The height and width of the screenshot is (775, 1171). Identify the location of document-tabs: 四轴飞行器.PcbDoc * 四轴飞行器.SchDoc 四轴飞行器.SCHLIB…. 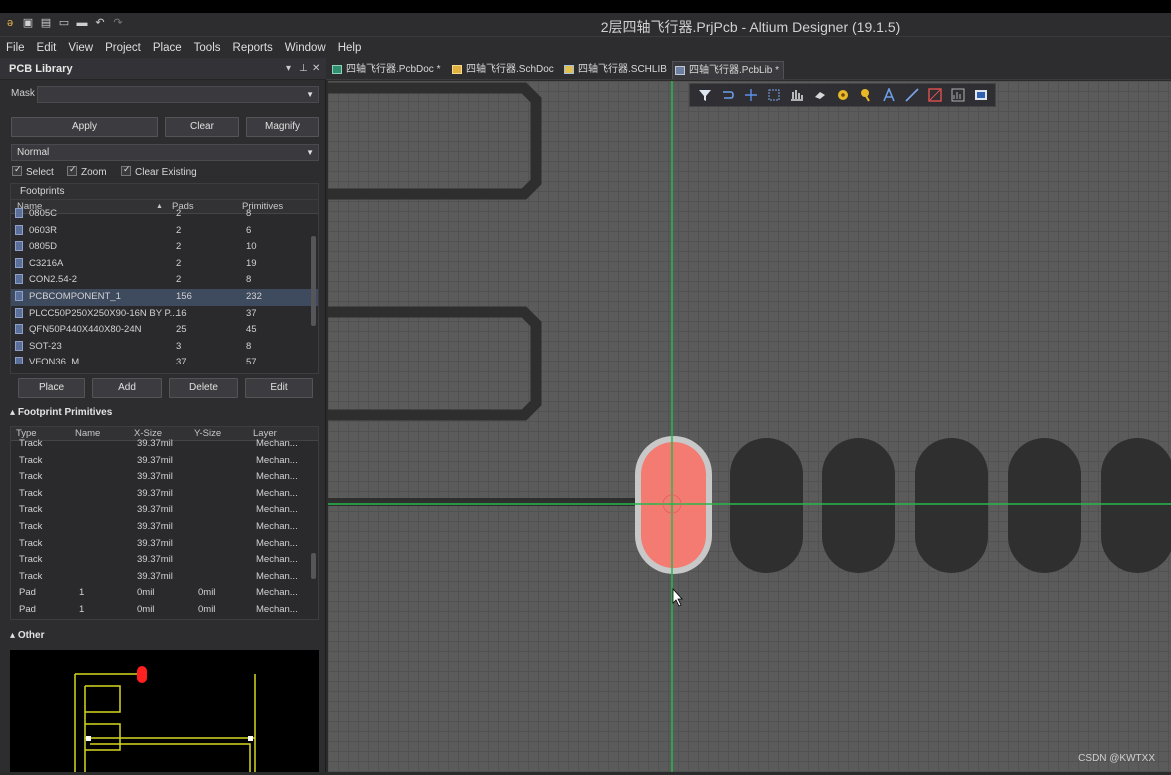
(748, 69).